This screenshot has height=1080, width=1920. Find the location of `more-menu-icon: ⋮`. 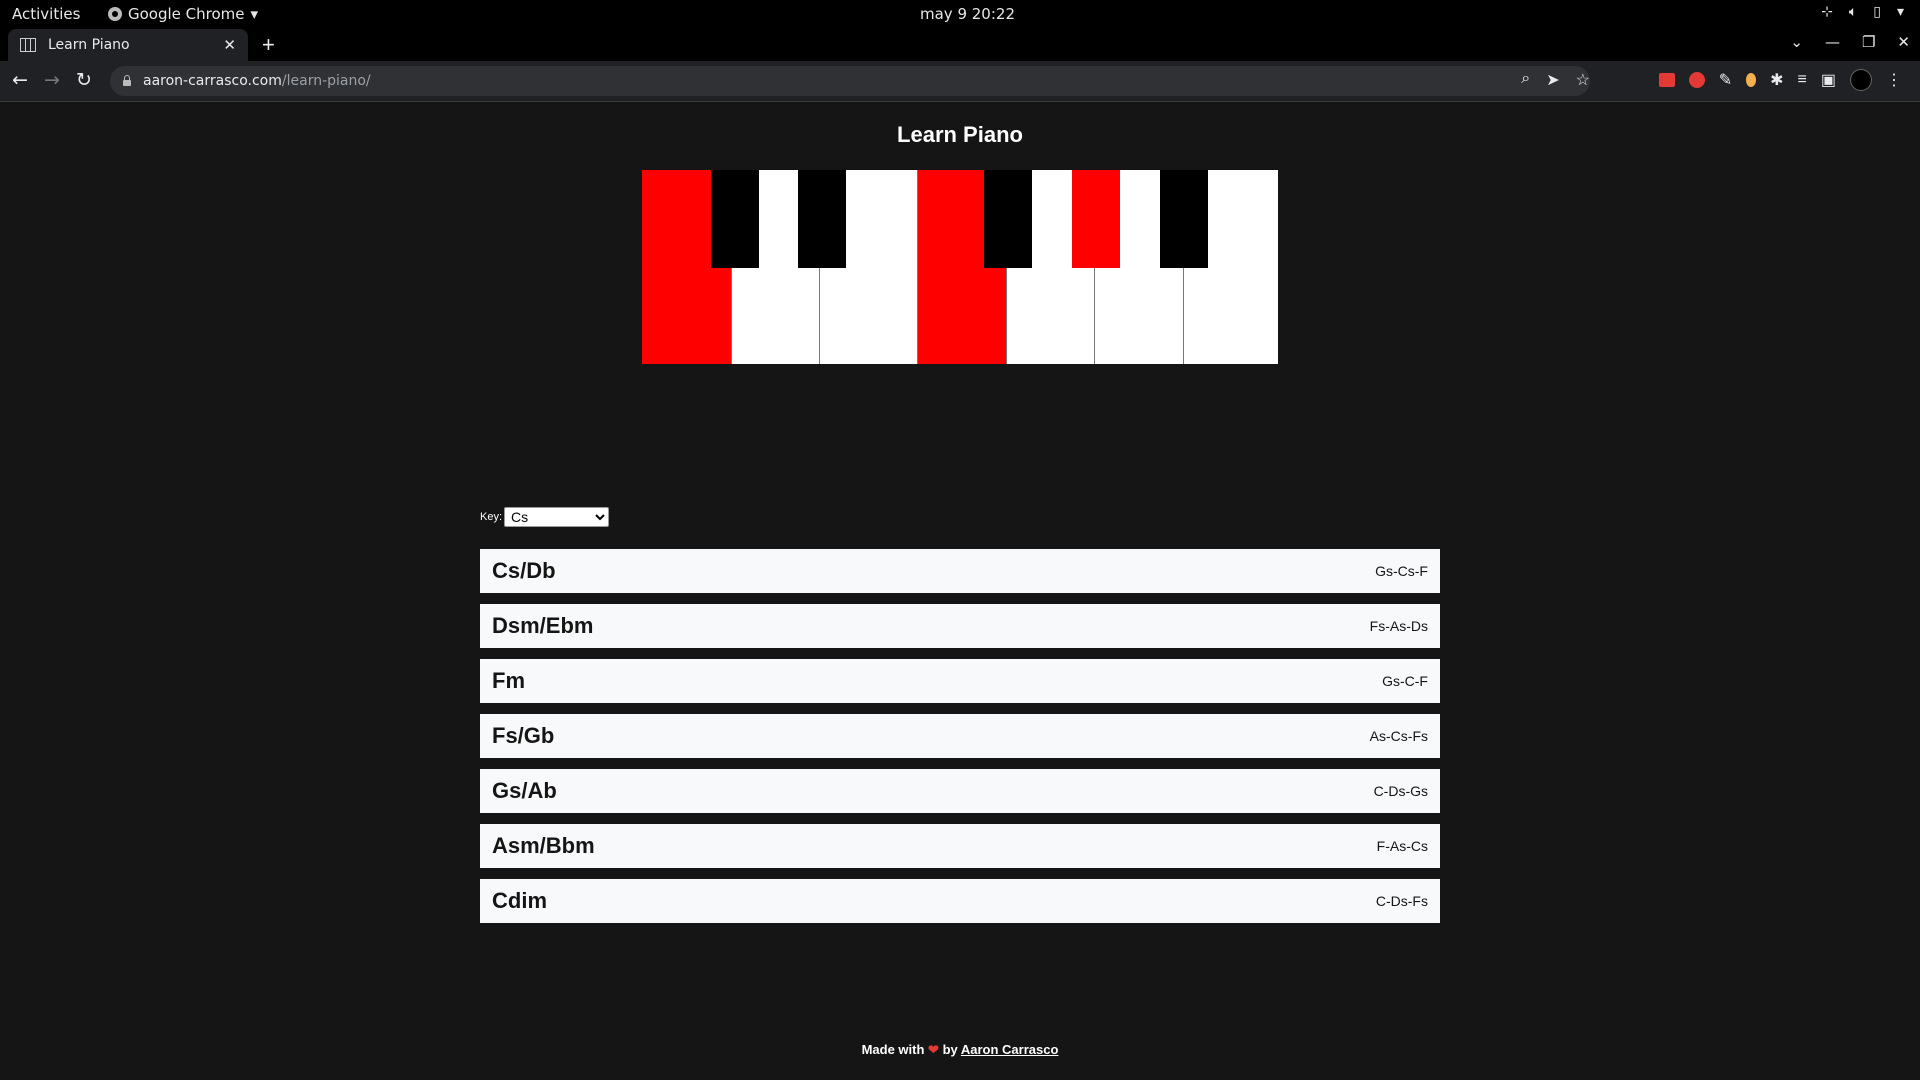

more-menu-icon: ⋮ is located at coordinates (1894, 80).